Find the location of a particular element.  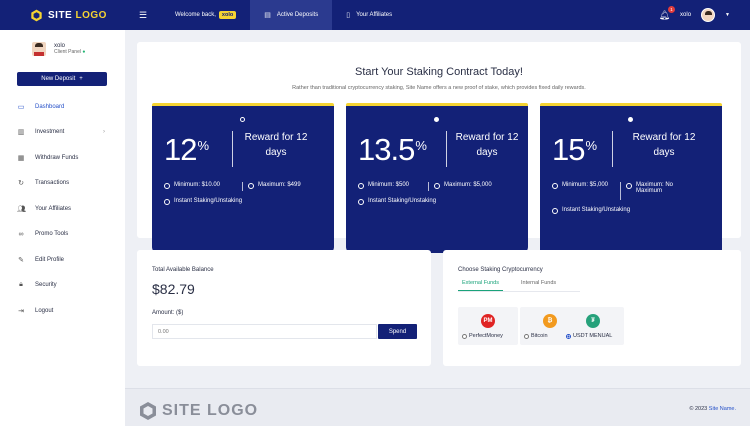

notification-count: 1 is located at coordinates (672, 9).